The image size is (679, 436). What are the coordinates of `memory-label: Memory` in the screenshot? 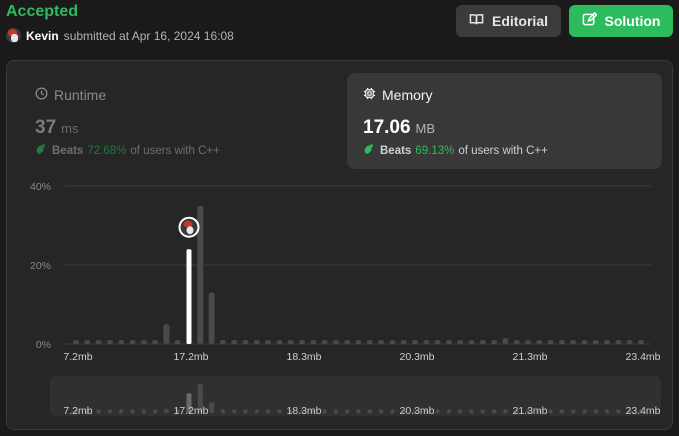 It's located at (407, 95).